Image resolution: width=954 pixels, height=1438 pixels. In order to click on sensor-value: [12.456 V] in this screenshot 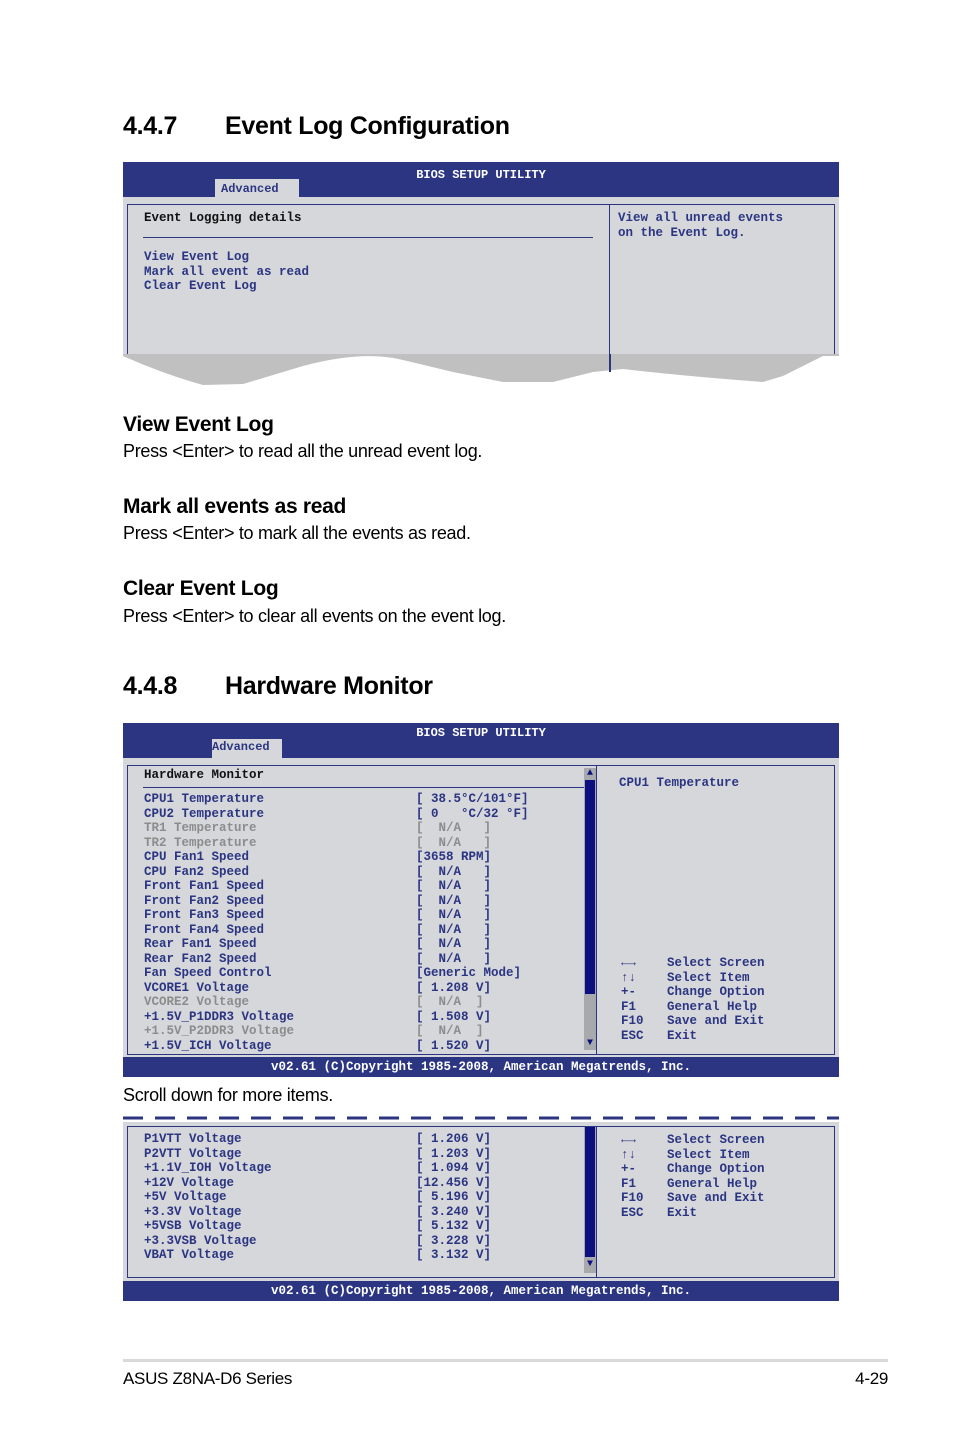, I will do `click(454, 1182)`.